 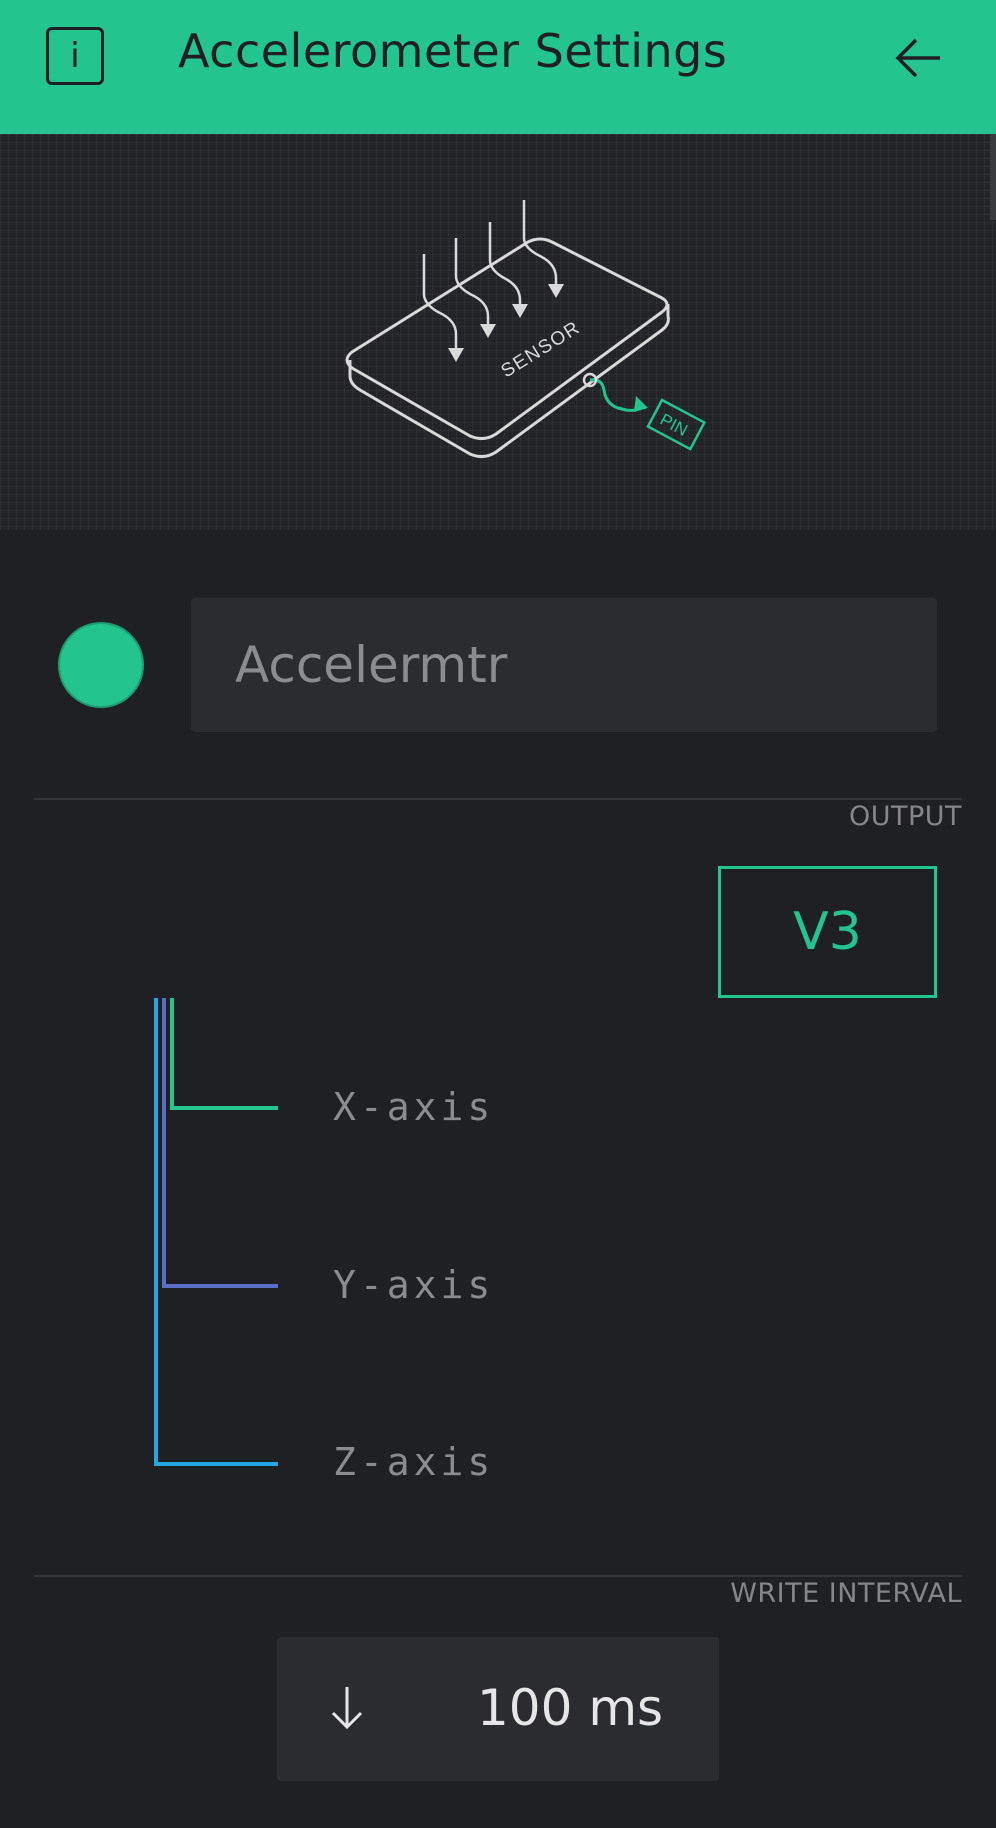 What do you see at coordinates (905, 816) in the screenshot?
I see `output-label: OUTPUT` at bounding box center [905, 816].